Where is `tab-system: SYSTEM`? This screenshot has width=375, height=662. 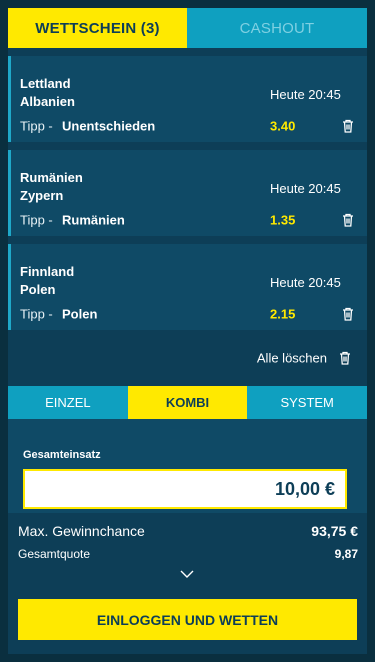
tab-system: SYSTEM is located at coordinates (307, 402).